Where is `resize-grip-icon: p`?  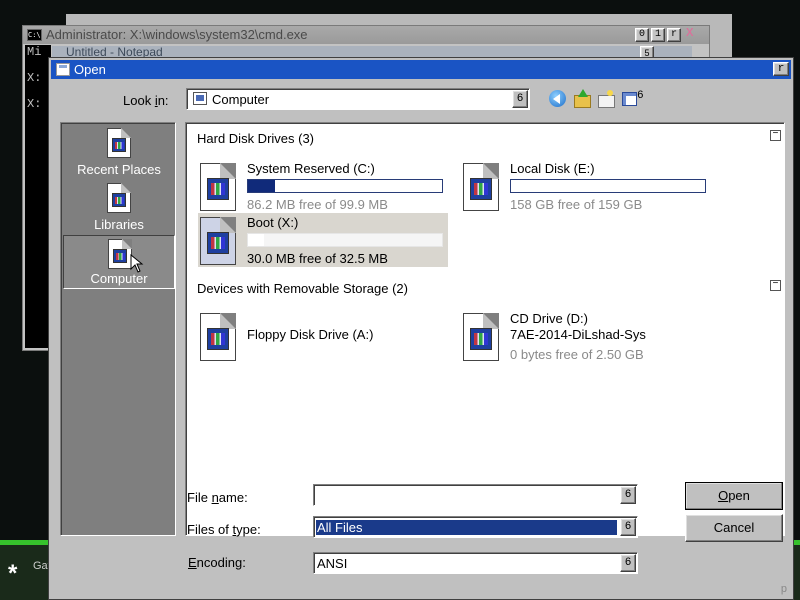 resize-grip-icon: p is located at coordinates (784, 589).